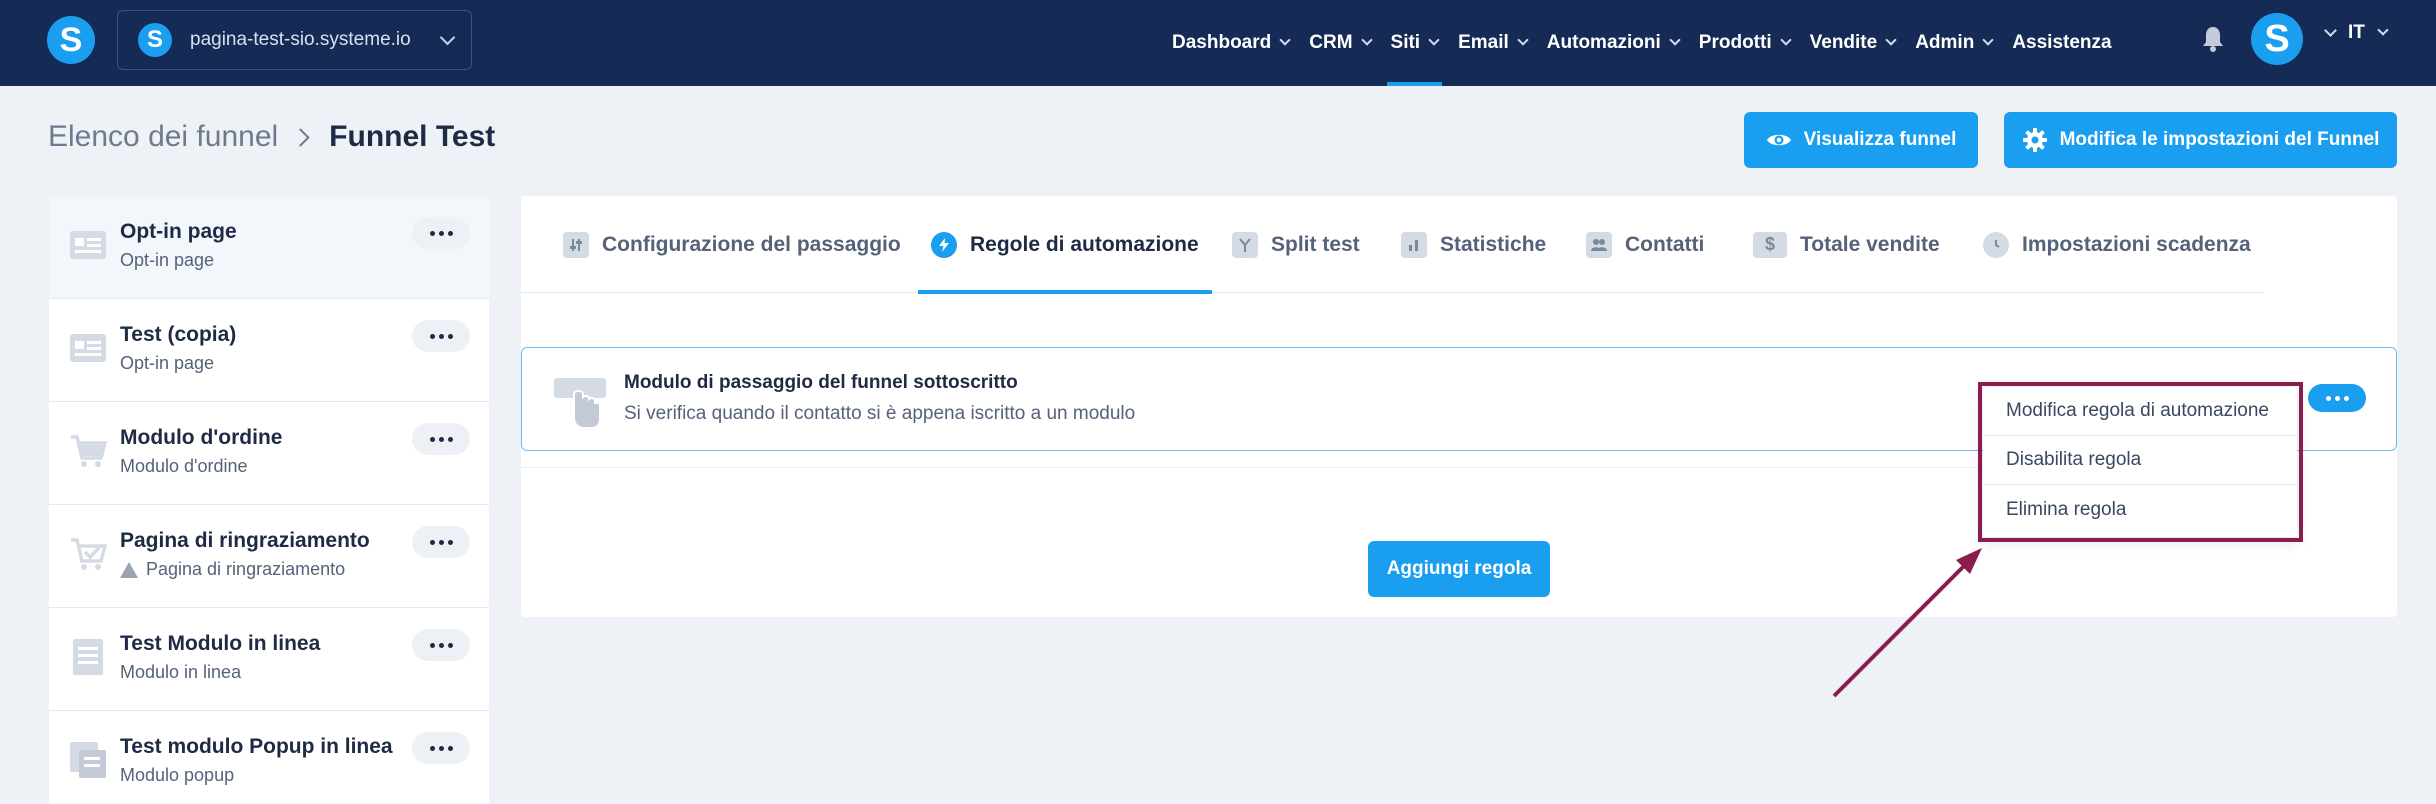  I want to click on step-title: Test modulo Popup in linea, so click(256, 746).